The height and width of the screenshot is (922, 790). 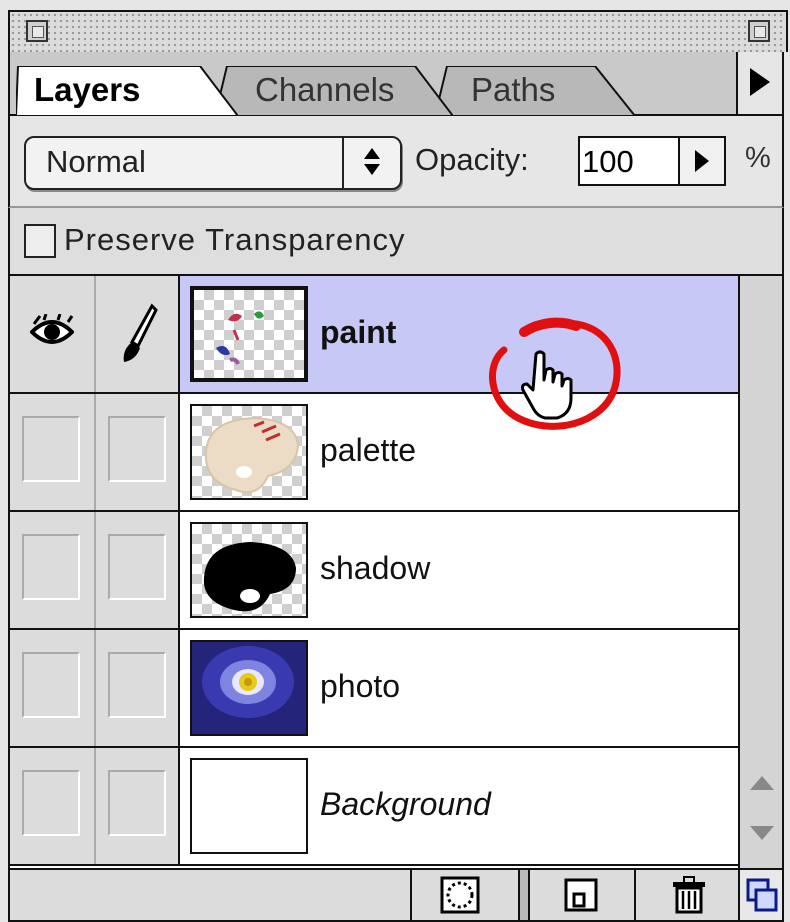 I want to click on layer-thumbnail-shadow, so click(x=249, y=570).